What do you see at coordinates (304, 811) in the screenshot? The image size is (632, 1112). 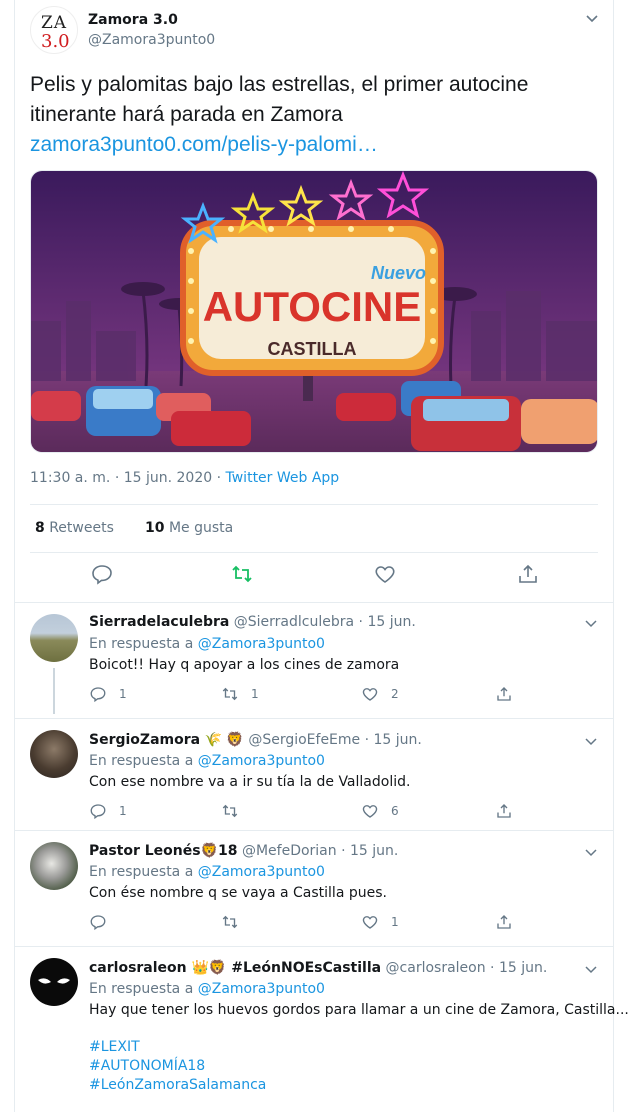 I see `reply-actions: 1 6` at bounding box center [304, 811].